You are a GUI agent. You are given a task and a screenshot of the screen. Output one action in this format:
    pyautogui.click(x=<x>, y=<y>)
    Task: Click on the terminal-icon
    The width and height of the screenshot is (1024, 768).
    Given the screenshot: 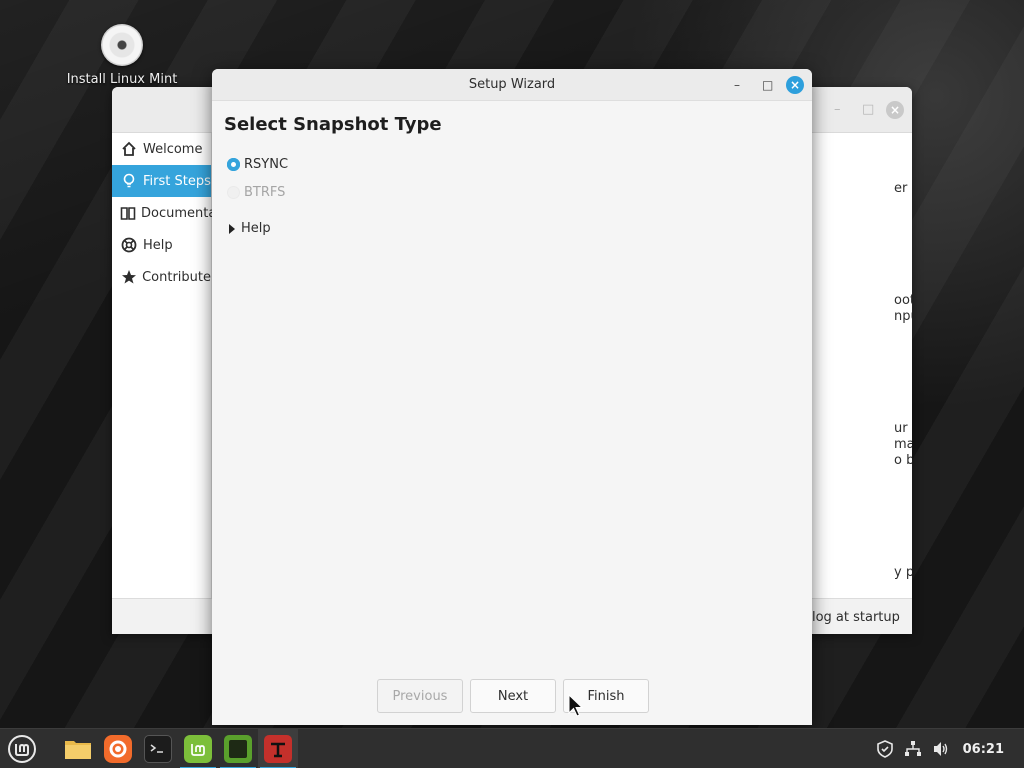 What is the action you would take?
    pyautogui.click(x=158, y=749)
    